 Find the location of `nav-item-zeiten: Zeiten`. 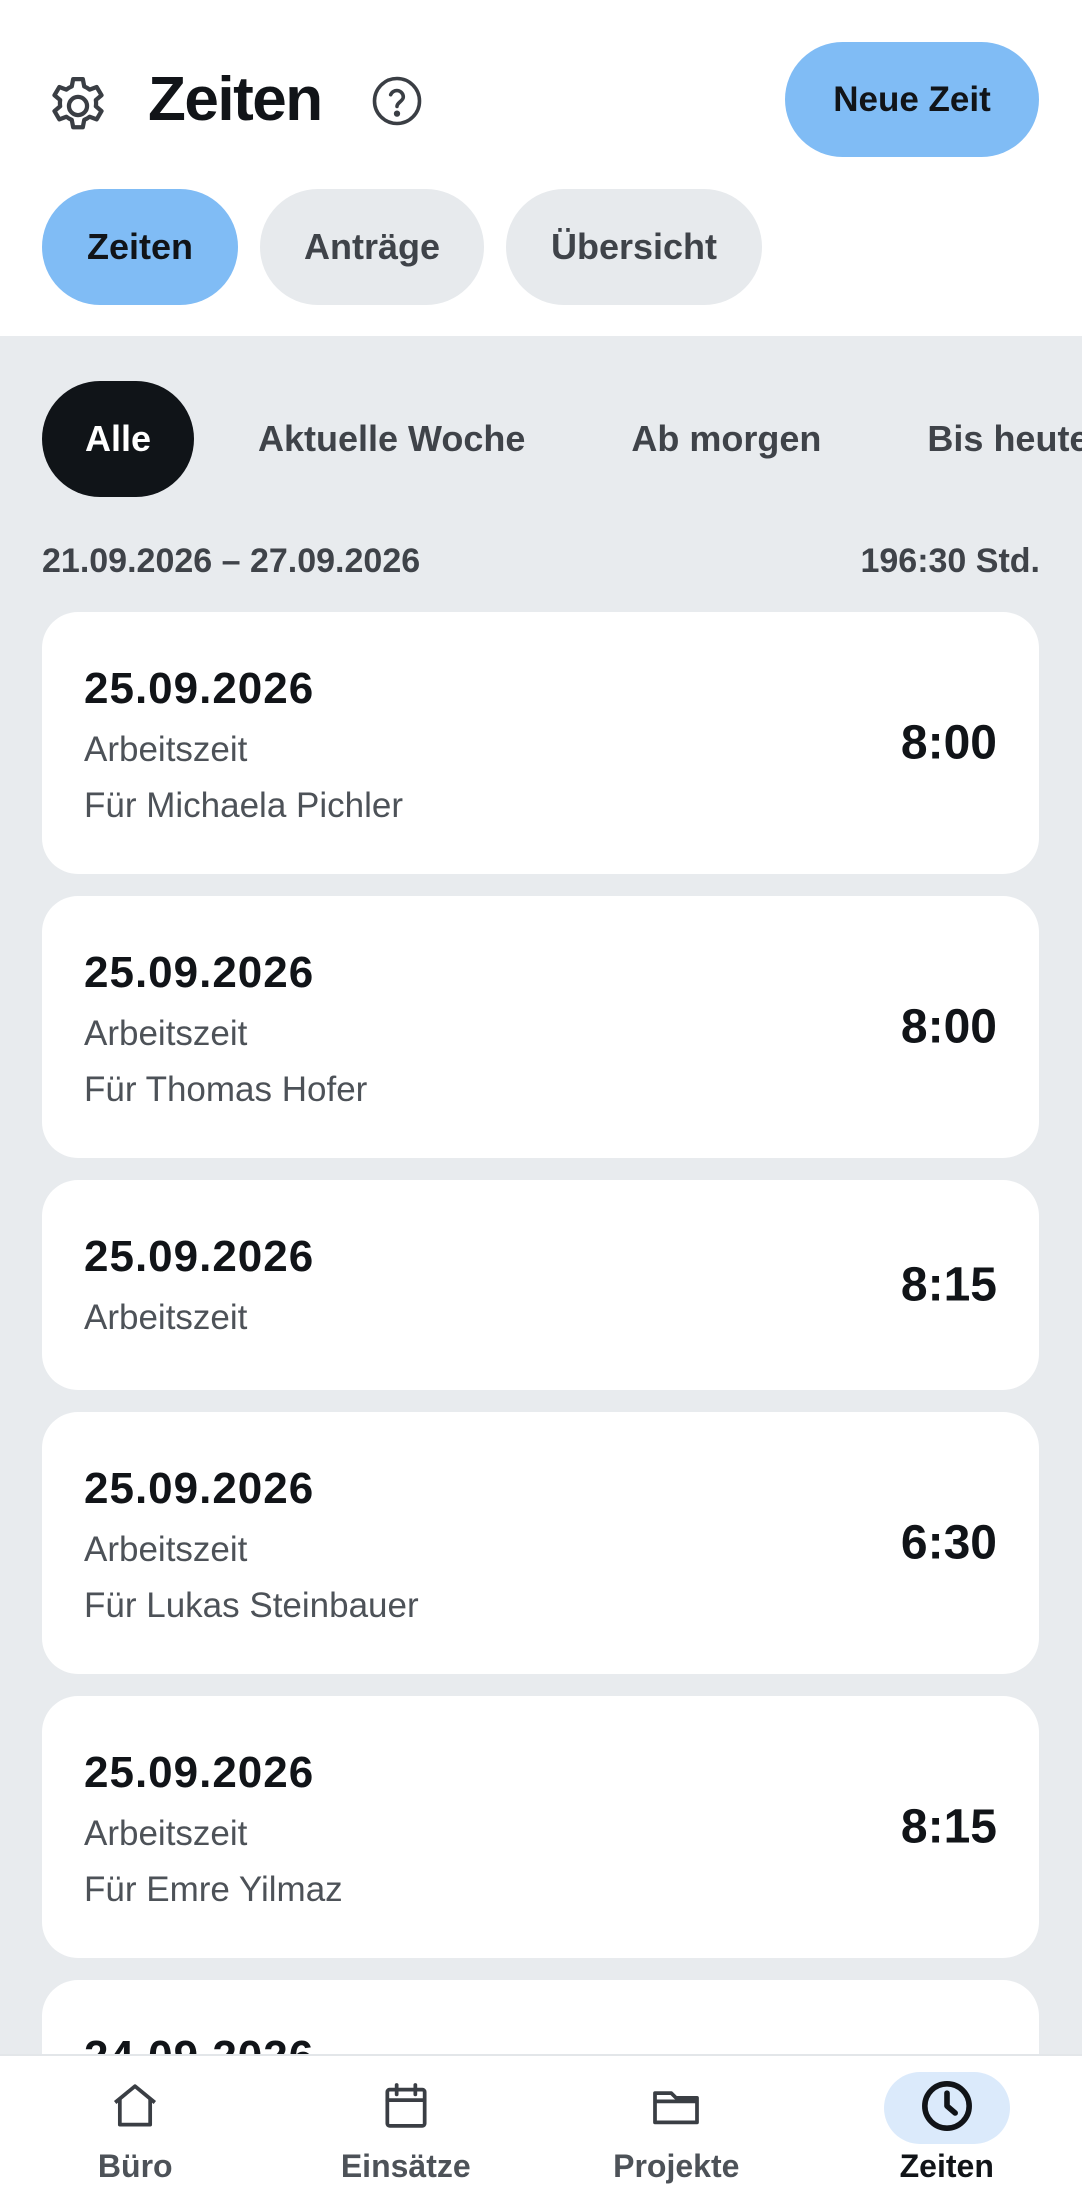

nav-item-zeiten: Zeiten is located at coordinates (947, 2129).